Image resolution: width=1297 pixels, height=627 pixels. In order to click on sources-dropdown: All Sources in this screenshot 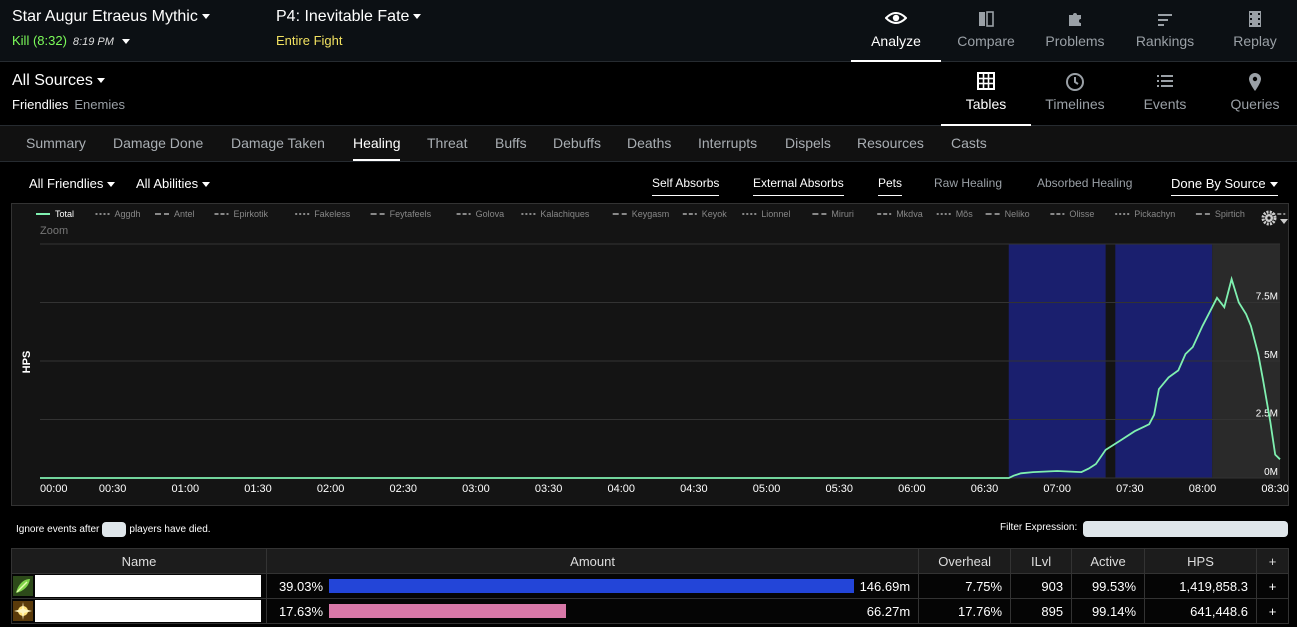, I will do `click(58, 81)`.